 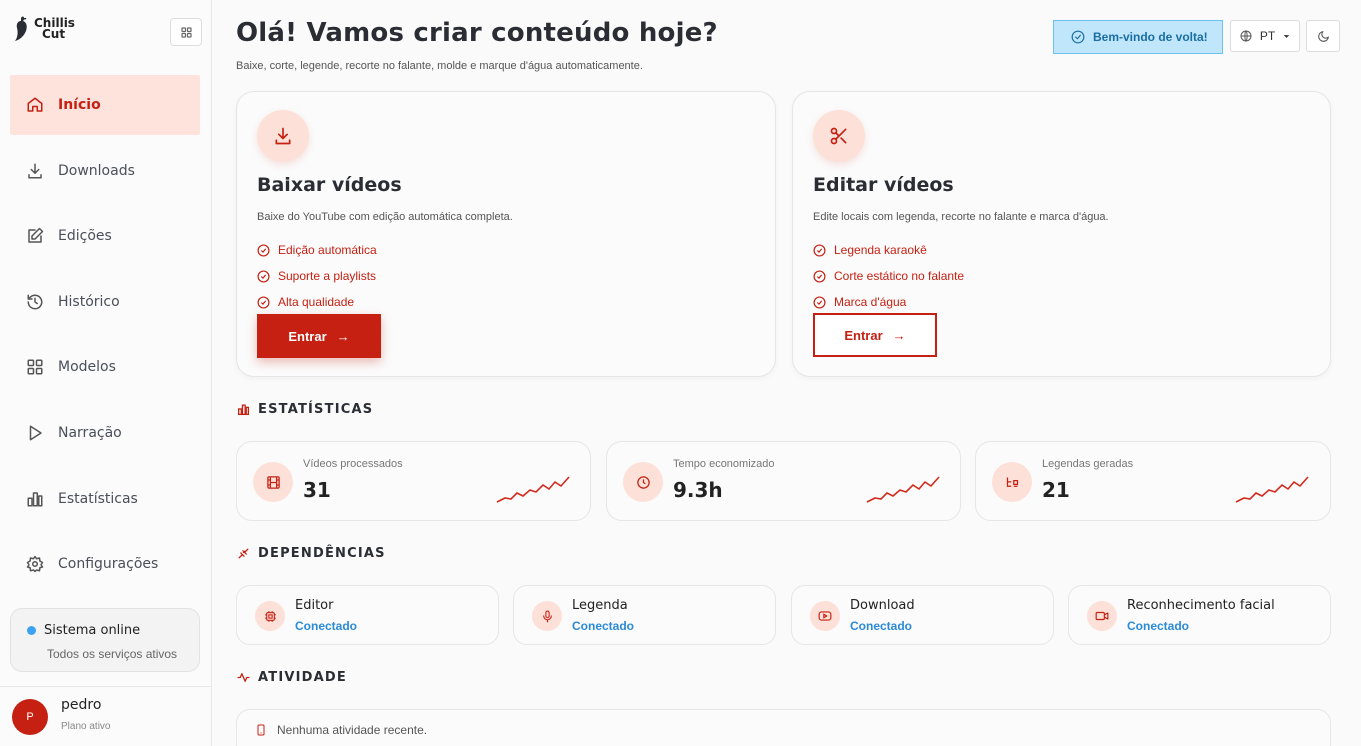 I want to click on dep-name: Download, so click(x=882, y=605).